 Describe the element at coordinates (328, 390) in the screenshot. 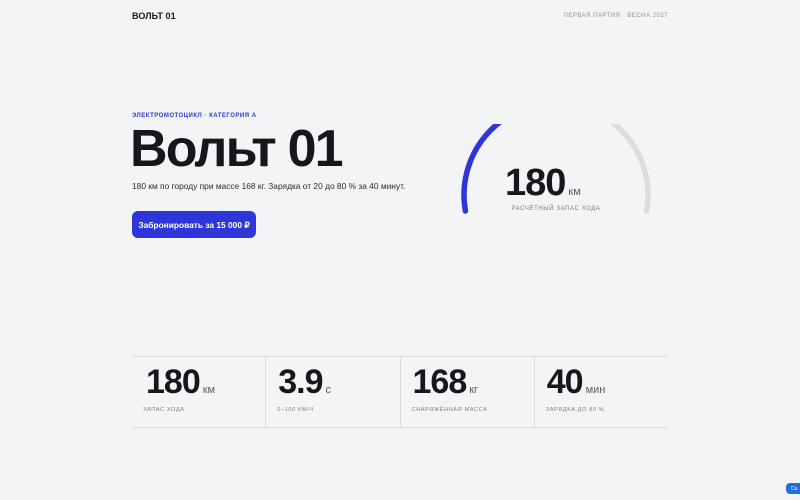

I see `stat-unit: с` at that location.